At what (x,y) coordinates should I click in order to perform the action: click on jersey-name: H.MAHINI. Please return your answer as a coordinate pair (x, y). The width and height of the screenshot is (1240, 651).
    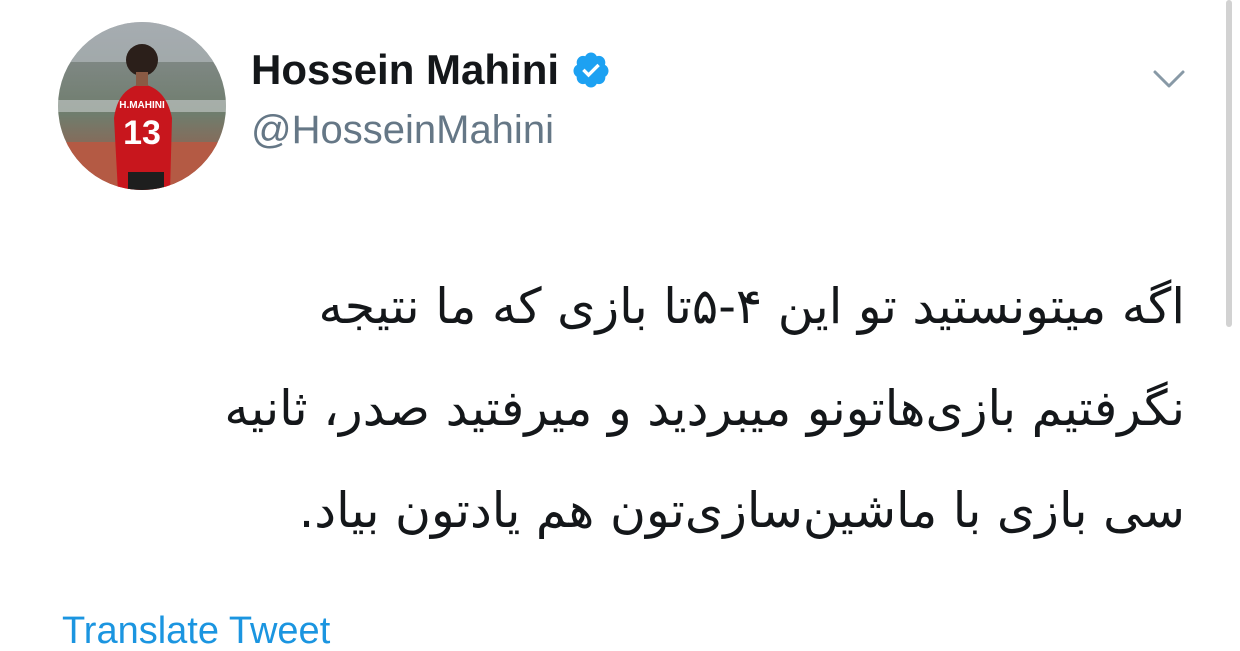
    Looking at the image, I should click on (142, 105).